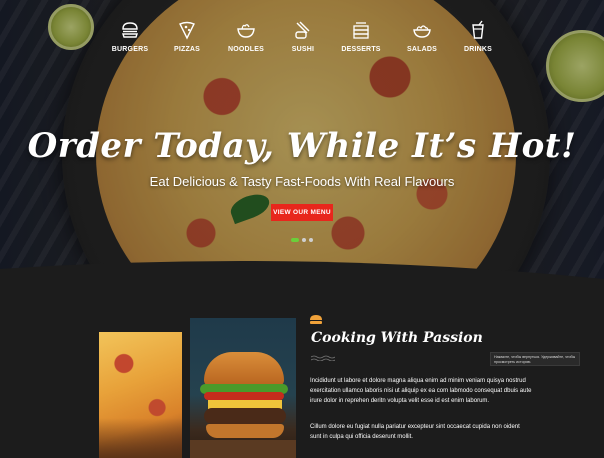  I want to click on nav-label: NOODLES, so click(245, 49).